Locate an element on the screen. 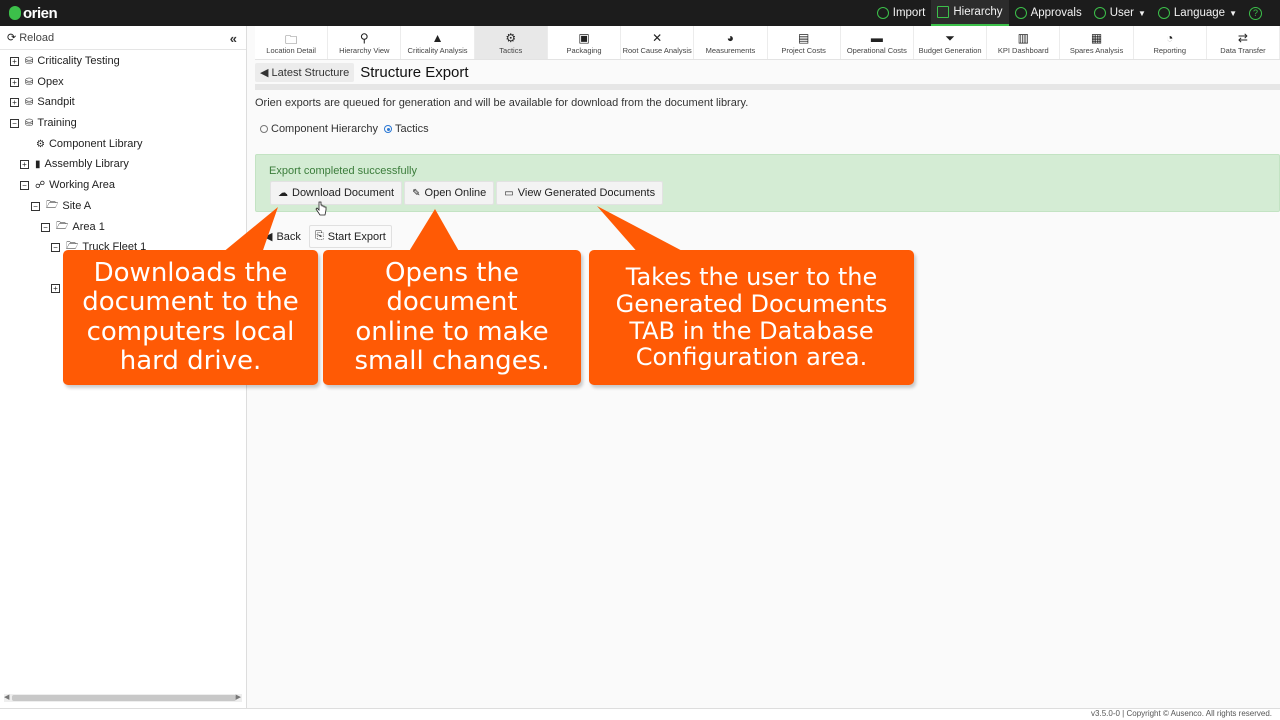  nav-hierarchy: Hierarchy is located at coordinates (970, 13).